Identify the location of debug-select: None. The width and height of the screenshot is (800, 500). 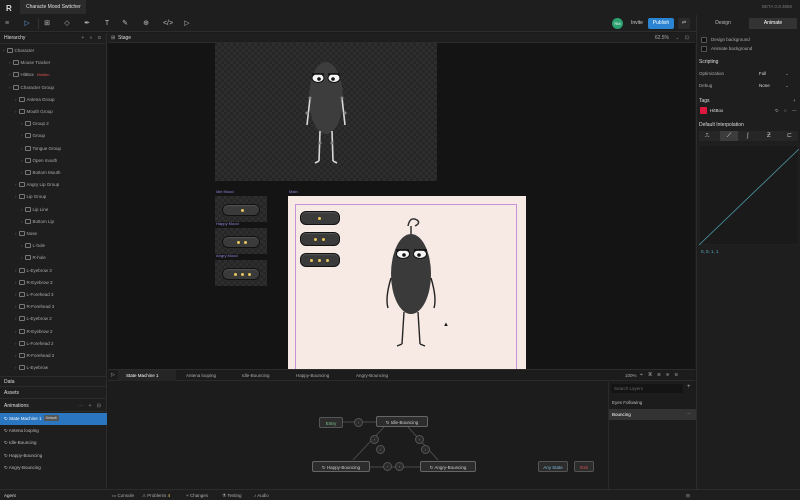
(764, 85).